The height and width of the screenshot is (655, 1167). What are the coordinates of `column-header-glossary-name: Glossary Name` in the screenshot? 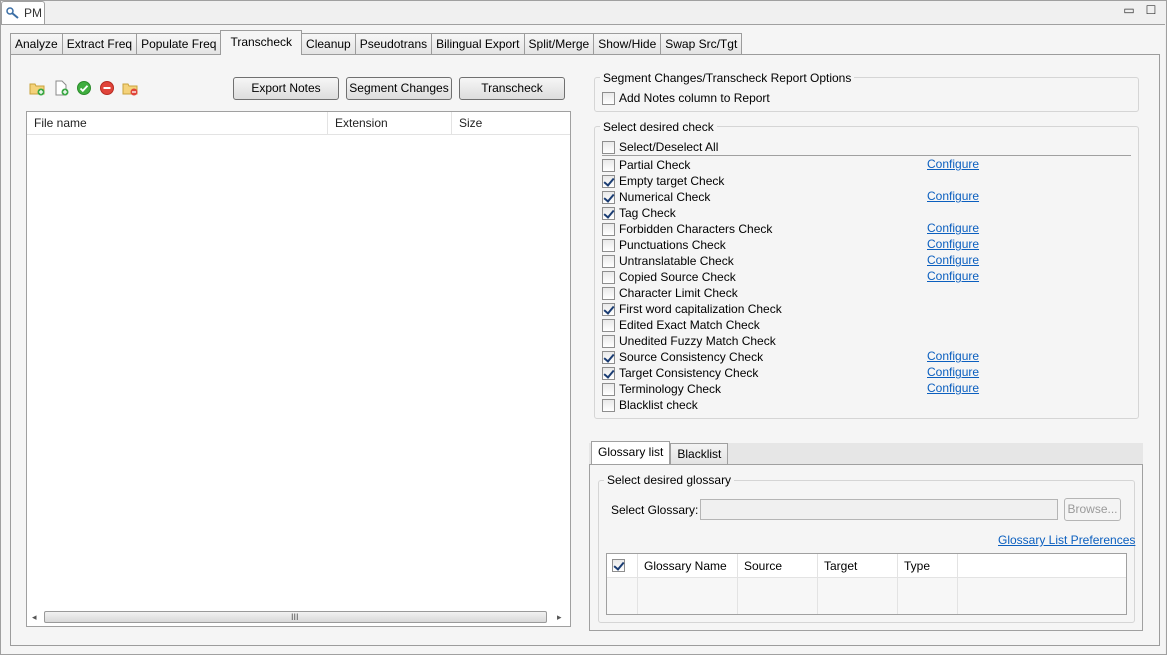 It's located at (688, 566).